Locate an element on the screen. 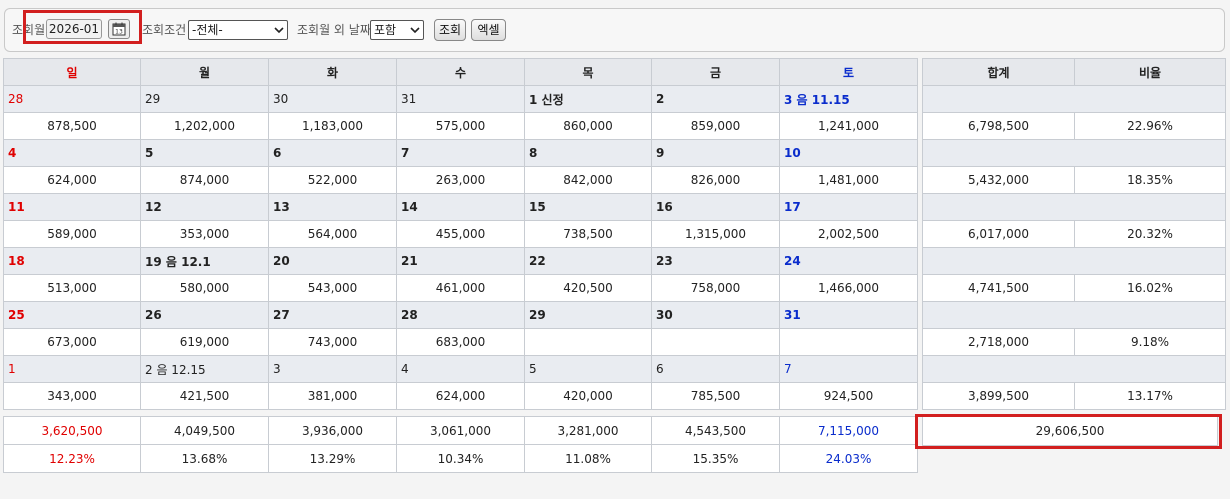 This screenshot has height=499, width=1230. amount-cell: 2,002,500 is located at coordinates (848, 234).